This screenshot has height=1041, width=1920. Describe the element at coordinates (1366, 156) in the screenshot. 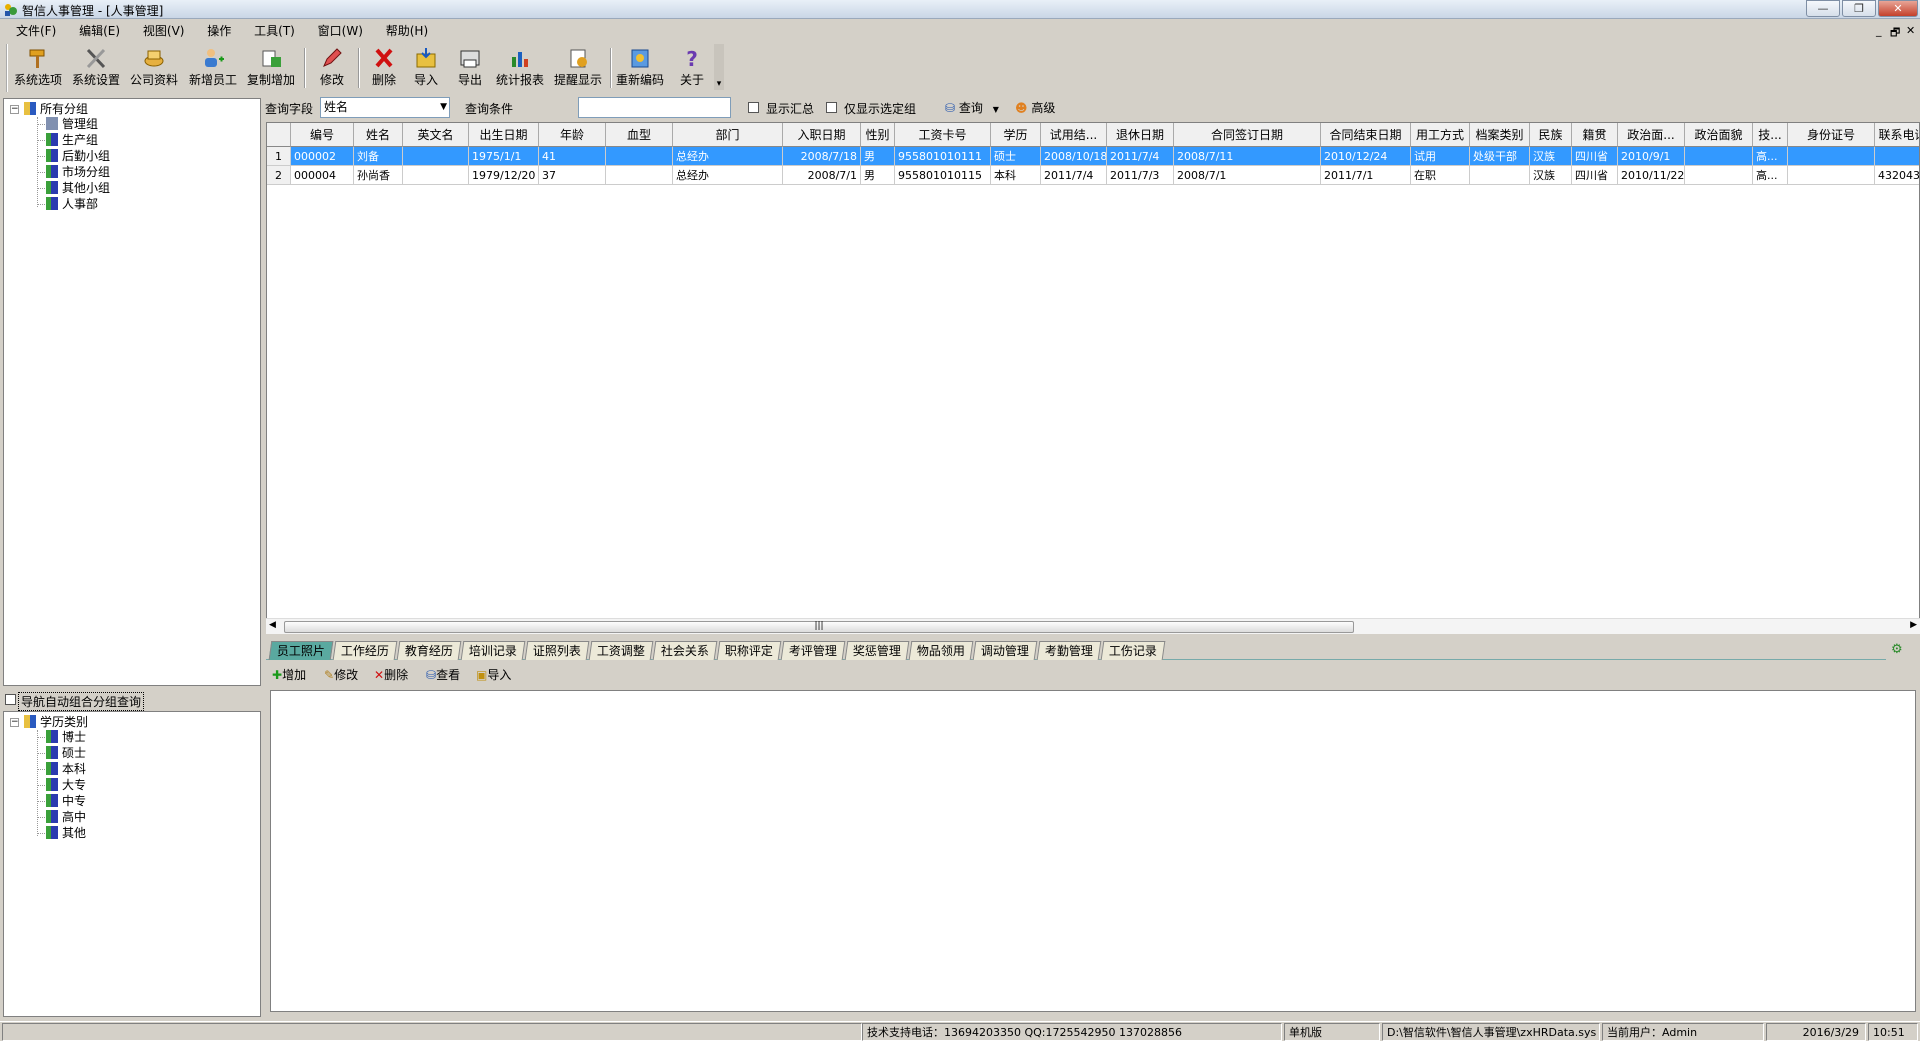

I see `table-cell: 2010/12/24` at that location.